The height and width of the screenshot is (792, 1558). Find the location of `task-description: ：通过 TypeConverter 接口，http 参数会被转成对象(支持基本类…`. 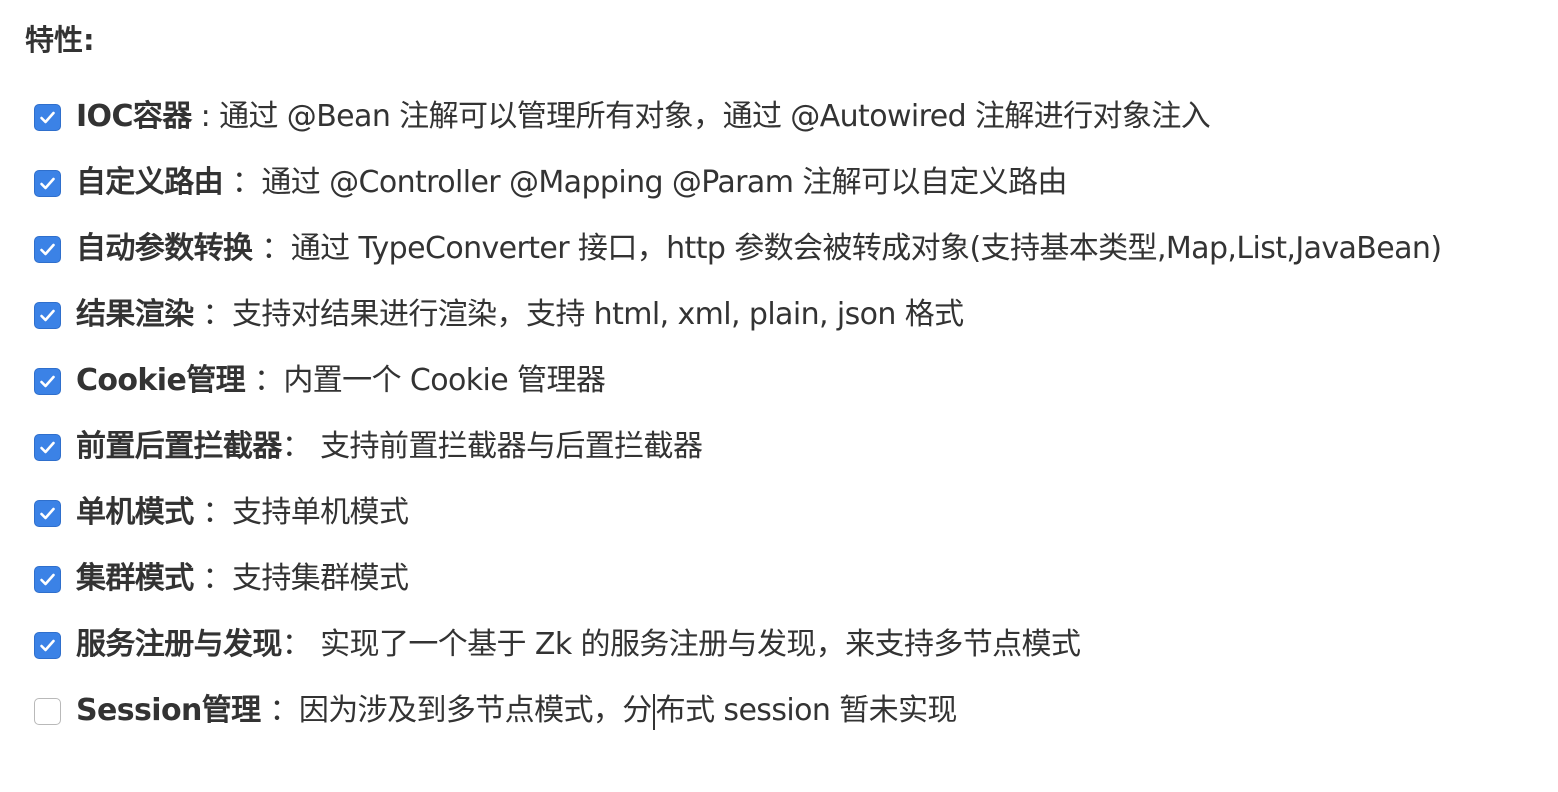

task-description: ：通过 TypeConverter 接口，http 参数会被转成对象(支持基本类… is located at coordinates (847, 248).